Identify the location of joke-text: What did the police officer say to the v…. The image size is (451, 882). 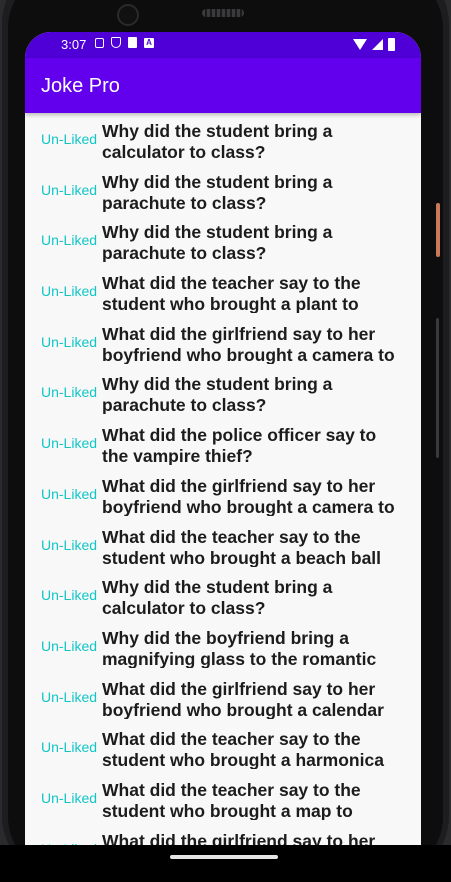
(239, 445).